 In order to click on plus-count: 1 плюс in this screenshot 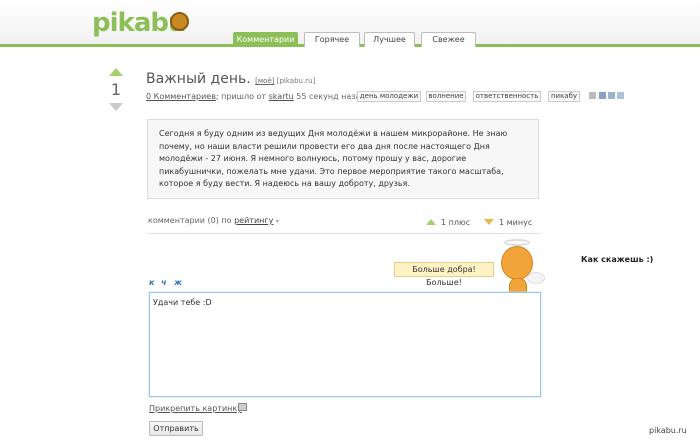, I will do `click(456, 222)`.